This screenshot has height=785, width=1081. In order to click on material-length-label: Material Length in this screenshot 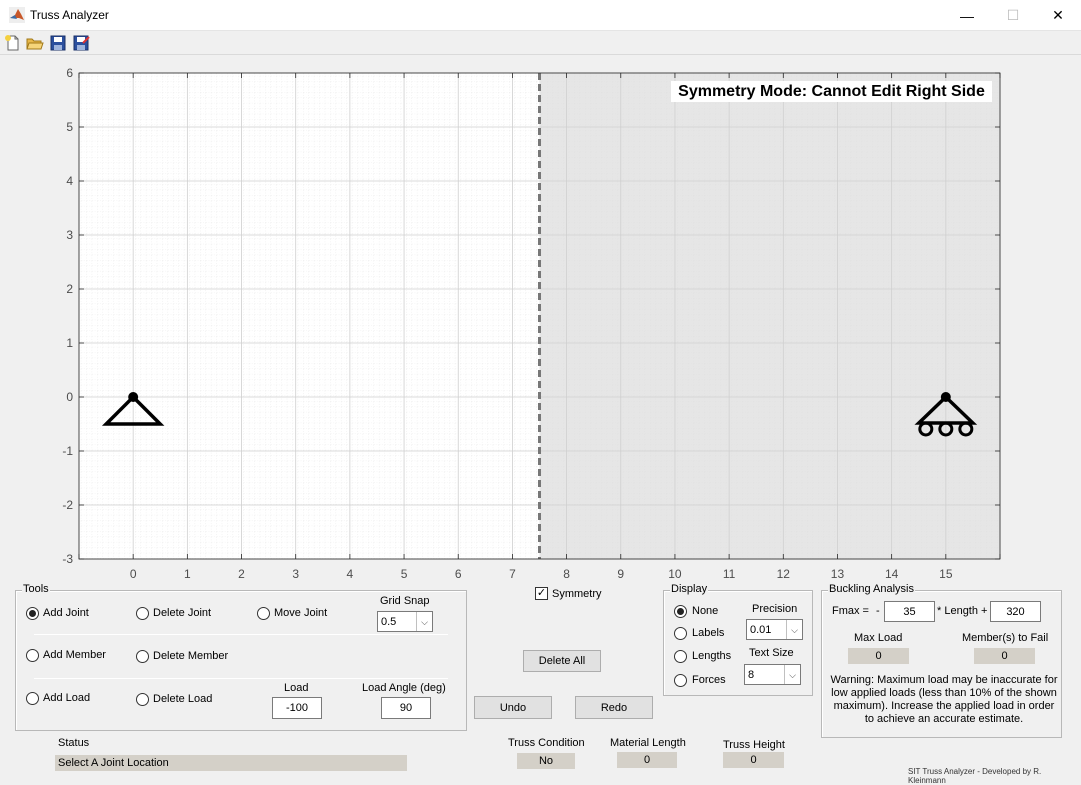, I will do `click(648, 743)`.